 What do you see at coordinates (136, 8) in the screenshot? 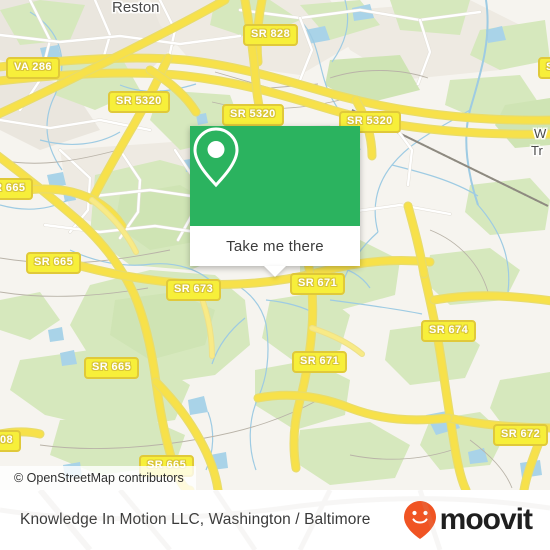
I see `place-label-reston: Reston` at bounding box center [136, 8].